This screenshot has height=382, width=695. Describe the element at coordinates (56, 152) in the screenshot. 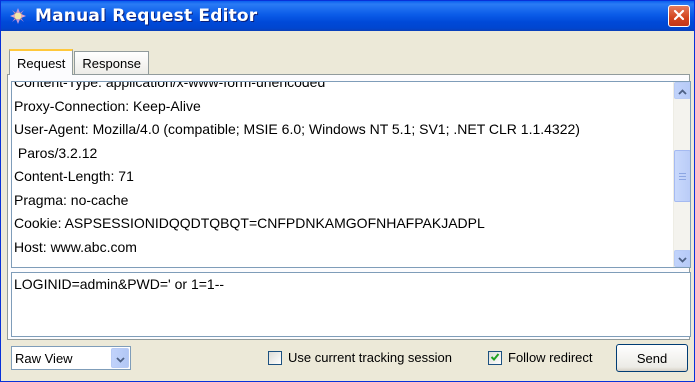

I see `header-line: Paros/3.2.12` at that location.